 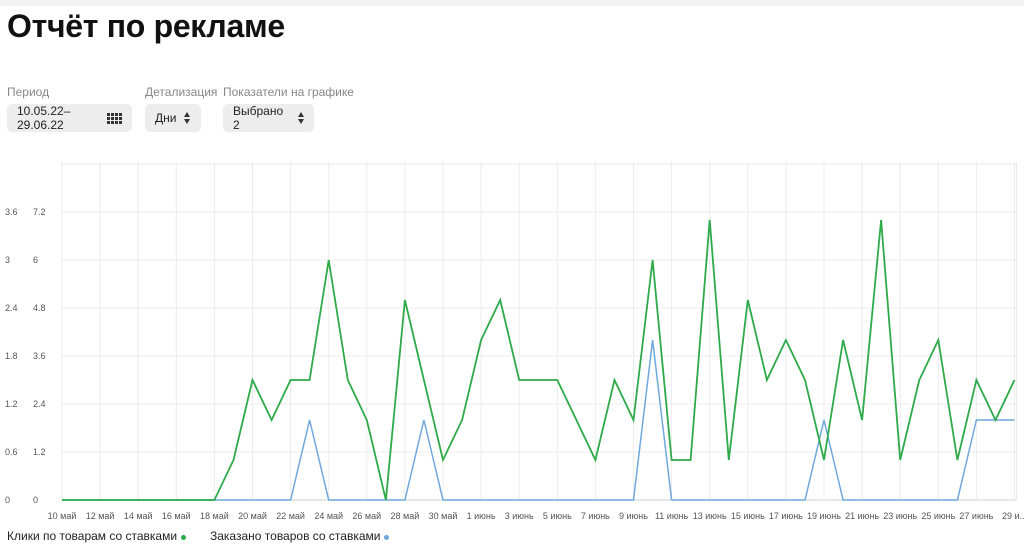 What do you see at coordinates (44, 118) in the screenshot?
I see `period-value: 10.05.22–29.06.22` at bounding box center [44, 118].